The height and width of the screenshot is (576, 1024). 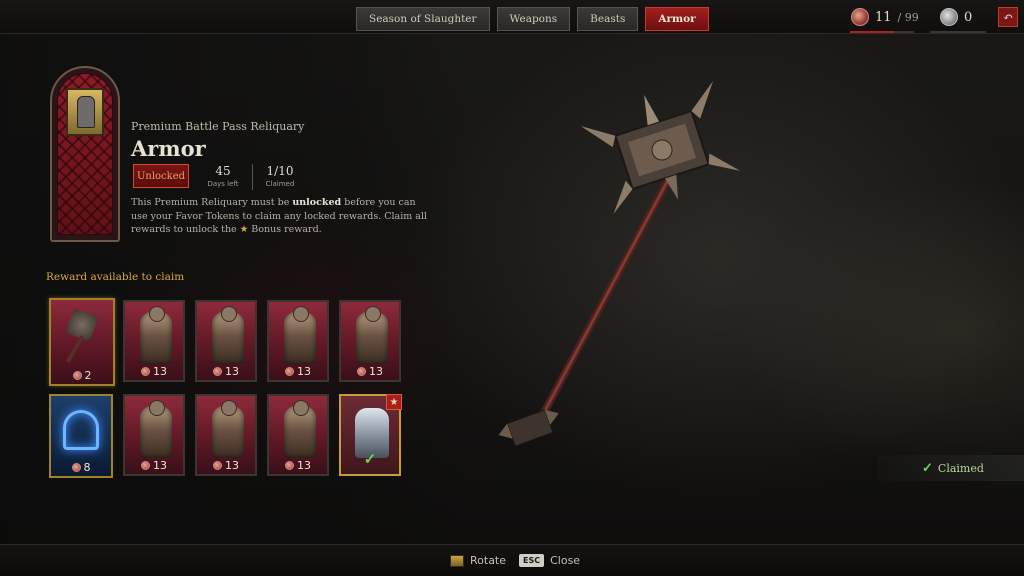 What do you see at coordinates (317, 202) in the screenshot?
I see `desc-unlocked-bold: unlocked` at bounding box center [317, 202].